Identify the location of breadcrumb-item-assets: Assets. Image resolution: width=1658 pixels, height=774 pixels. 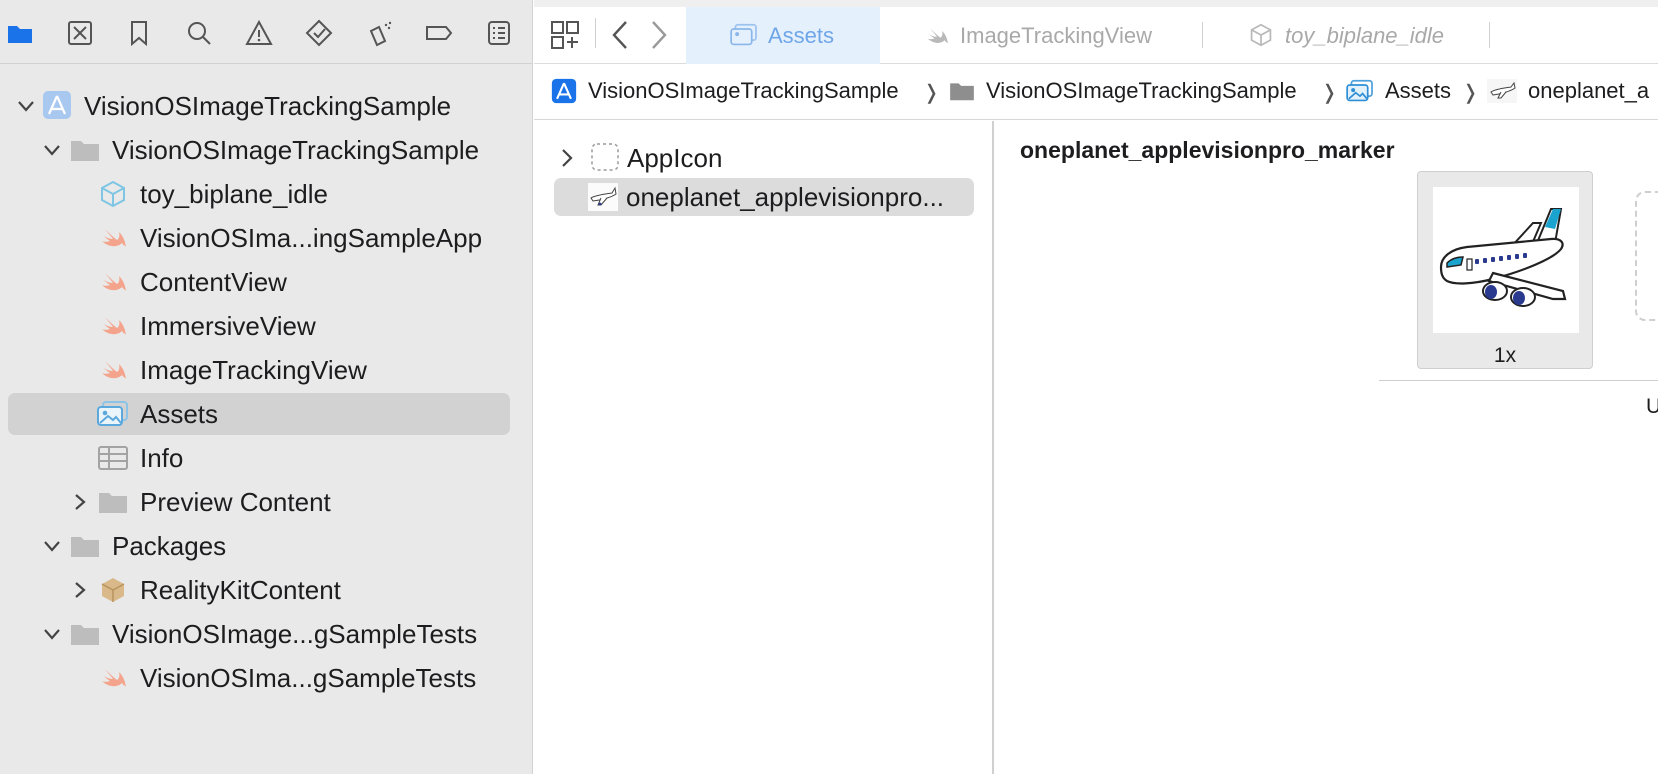
(1398, 91).